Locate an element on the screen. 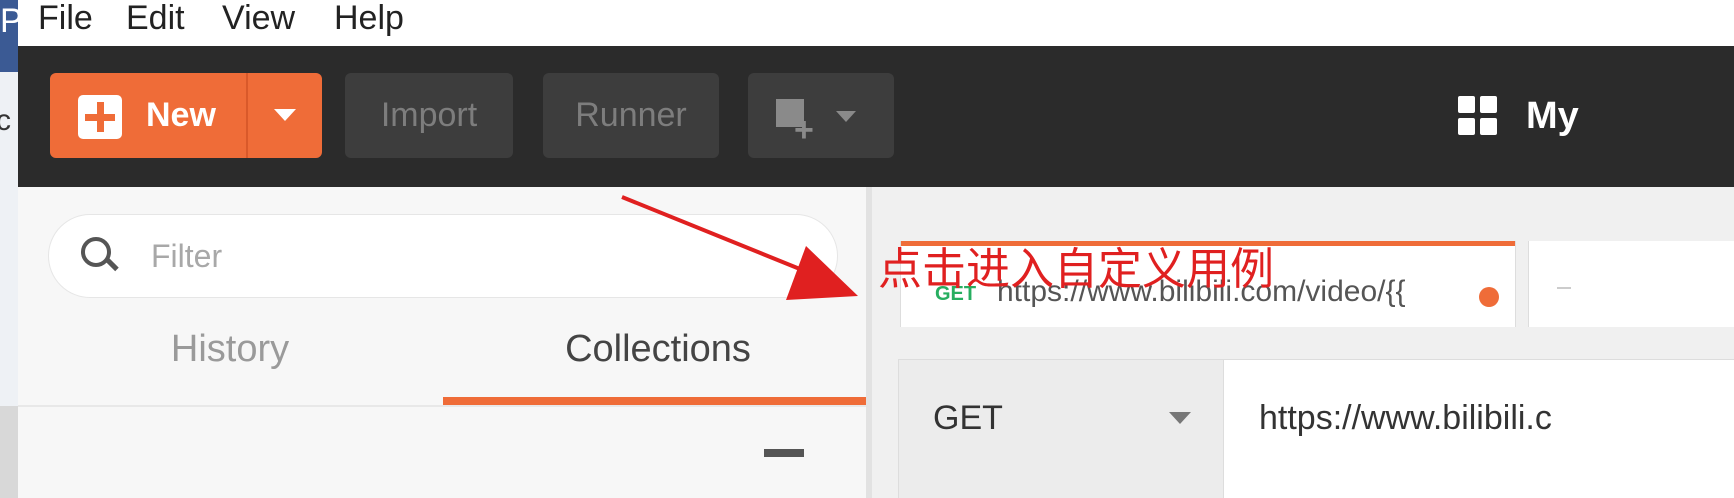 The image size is (1734, 498). search-icon is located at coordinates (100, 254).